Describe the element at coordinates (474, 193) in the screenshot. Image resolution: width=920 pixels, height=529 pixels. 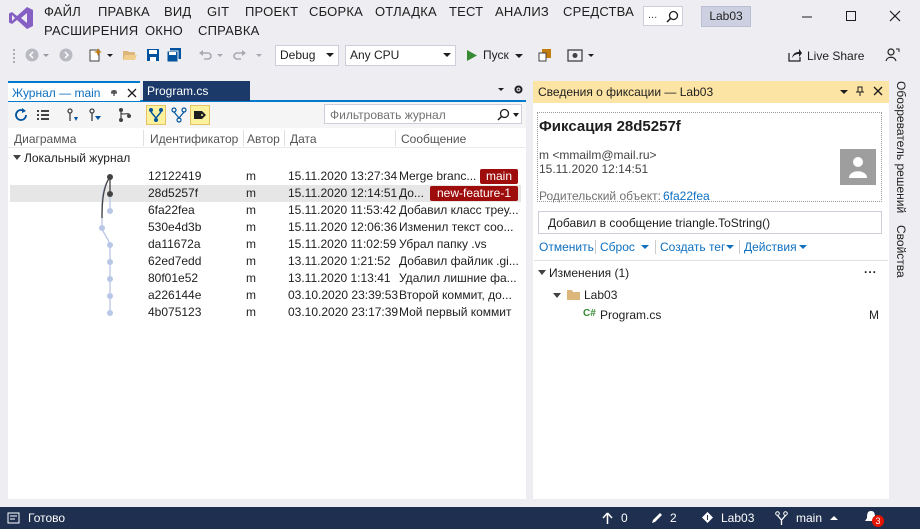
I see `branch-tag-badge: new-feature-1` at that location.